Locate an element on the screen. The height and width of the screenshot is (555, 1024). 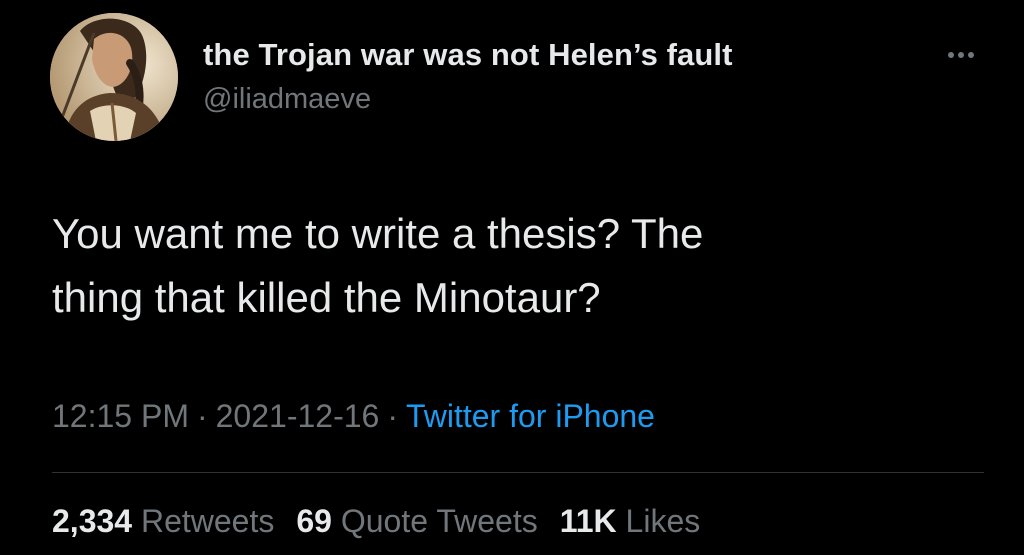
retweets-stat: 2,334 Retweets is located at coordinates (163, 521).